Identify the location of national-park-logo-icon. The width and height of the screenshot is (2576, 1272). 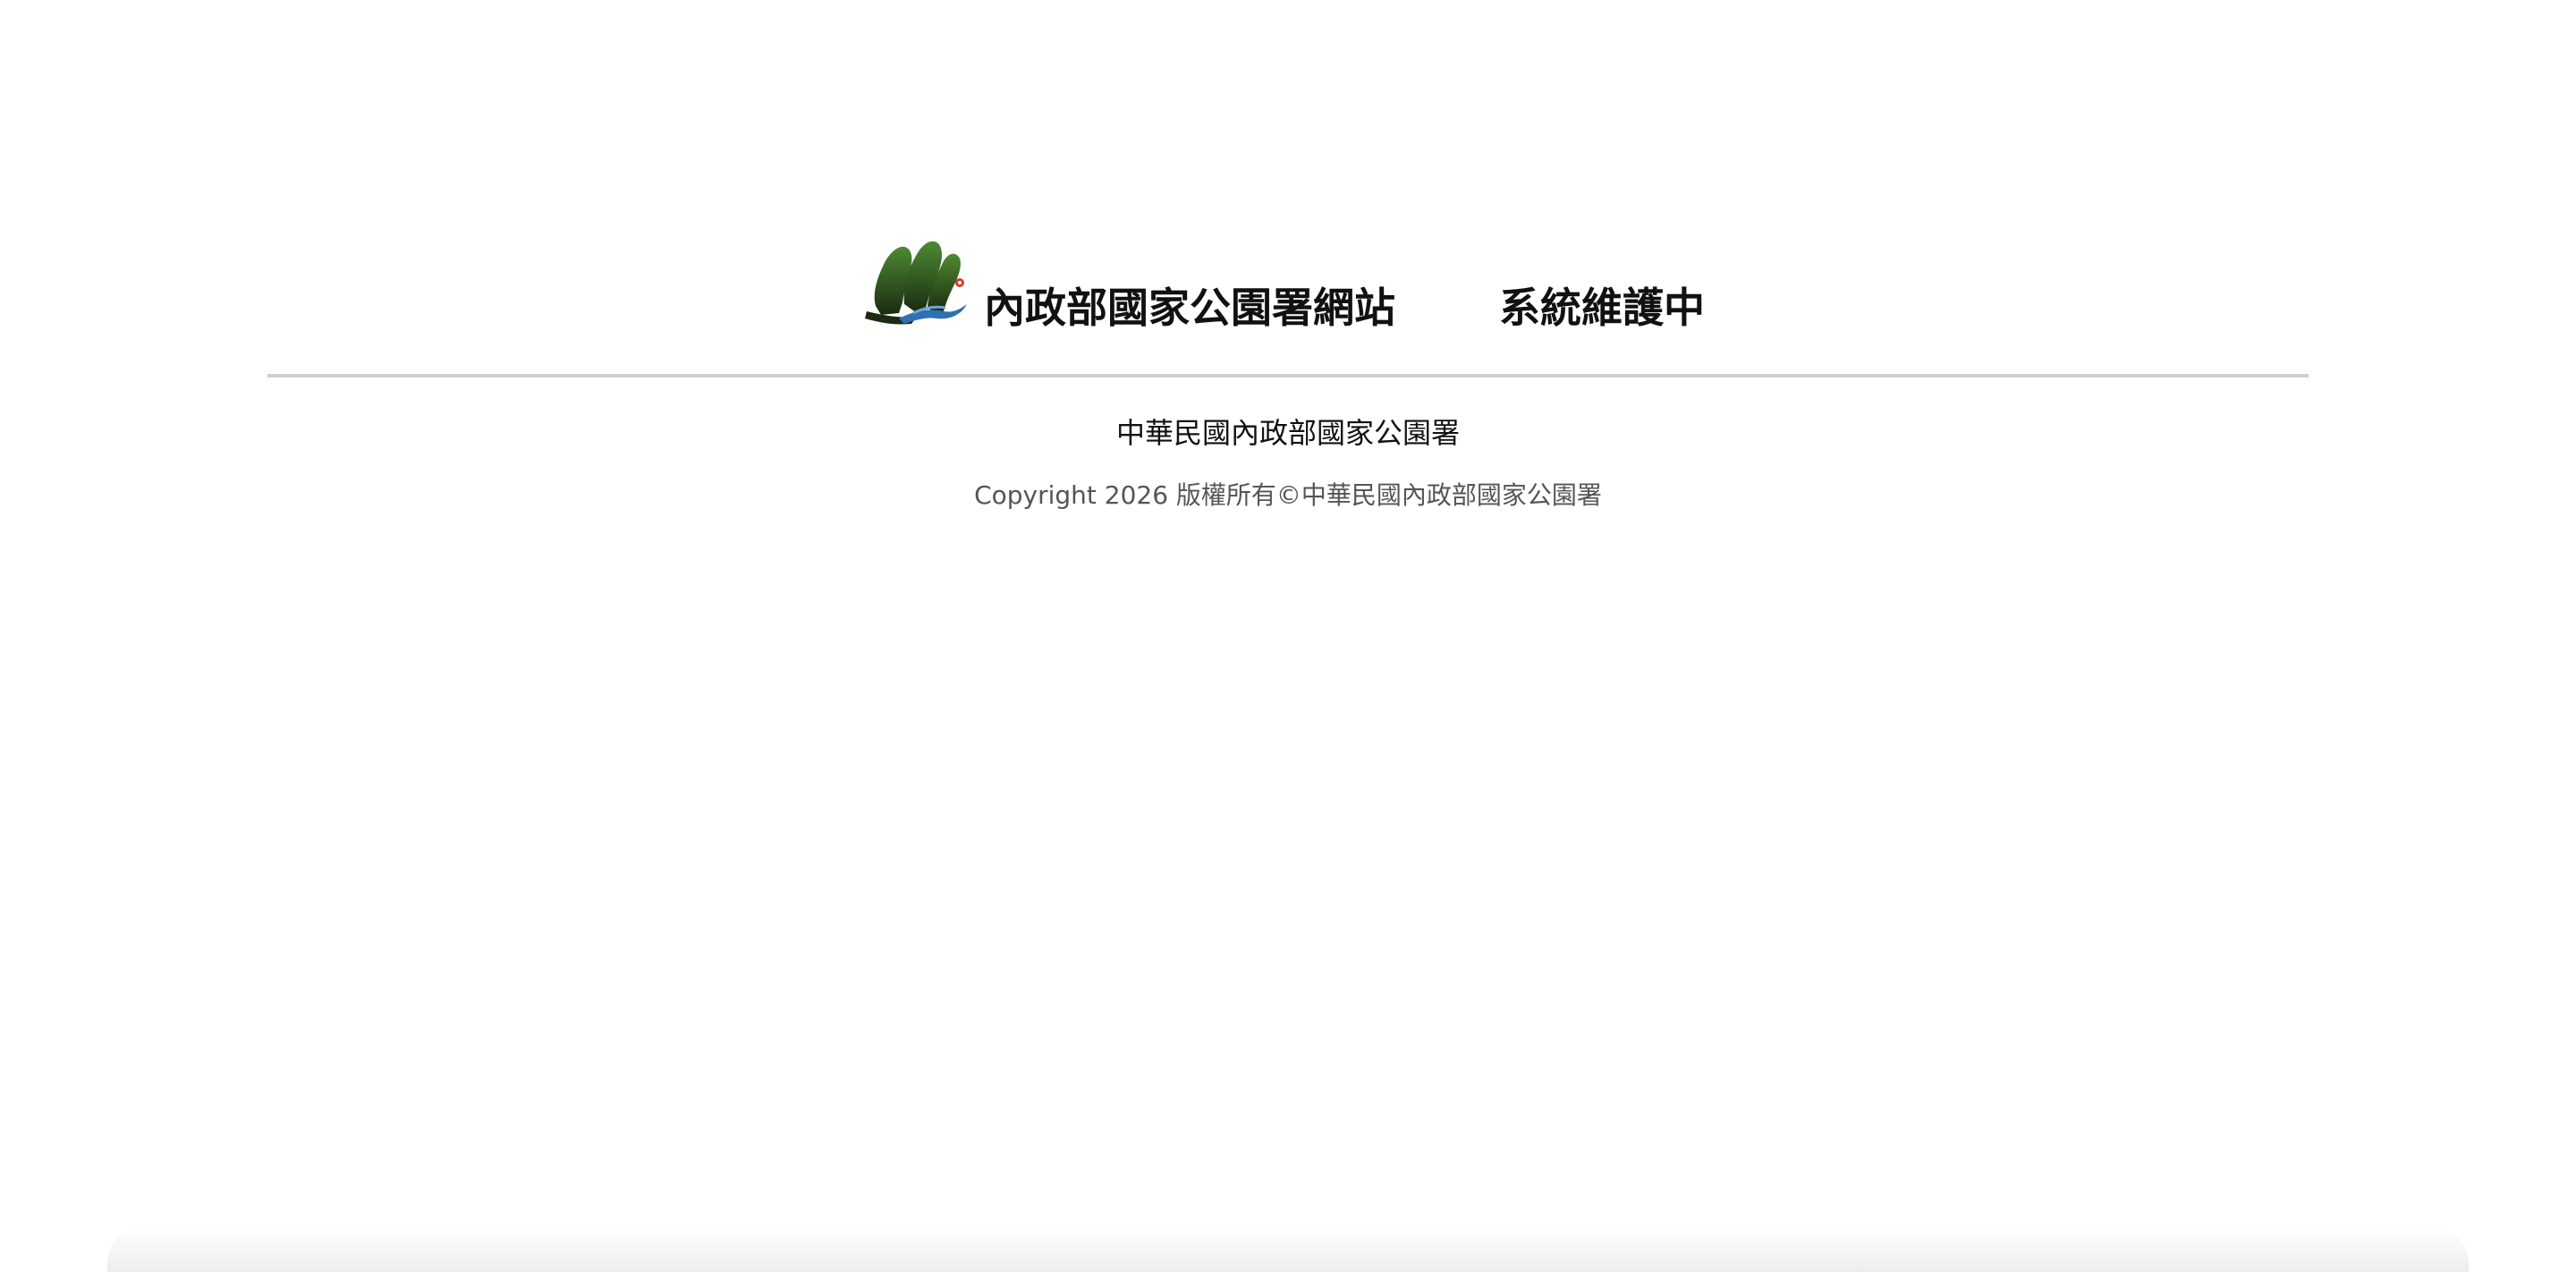
(916, 283).